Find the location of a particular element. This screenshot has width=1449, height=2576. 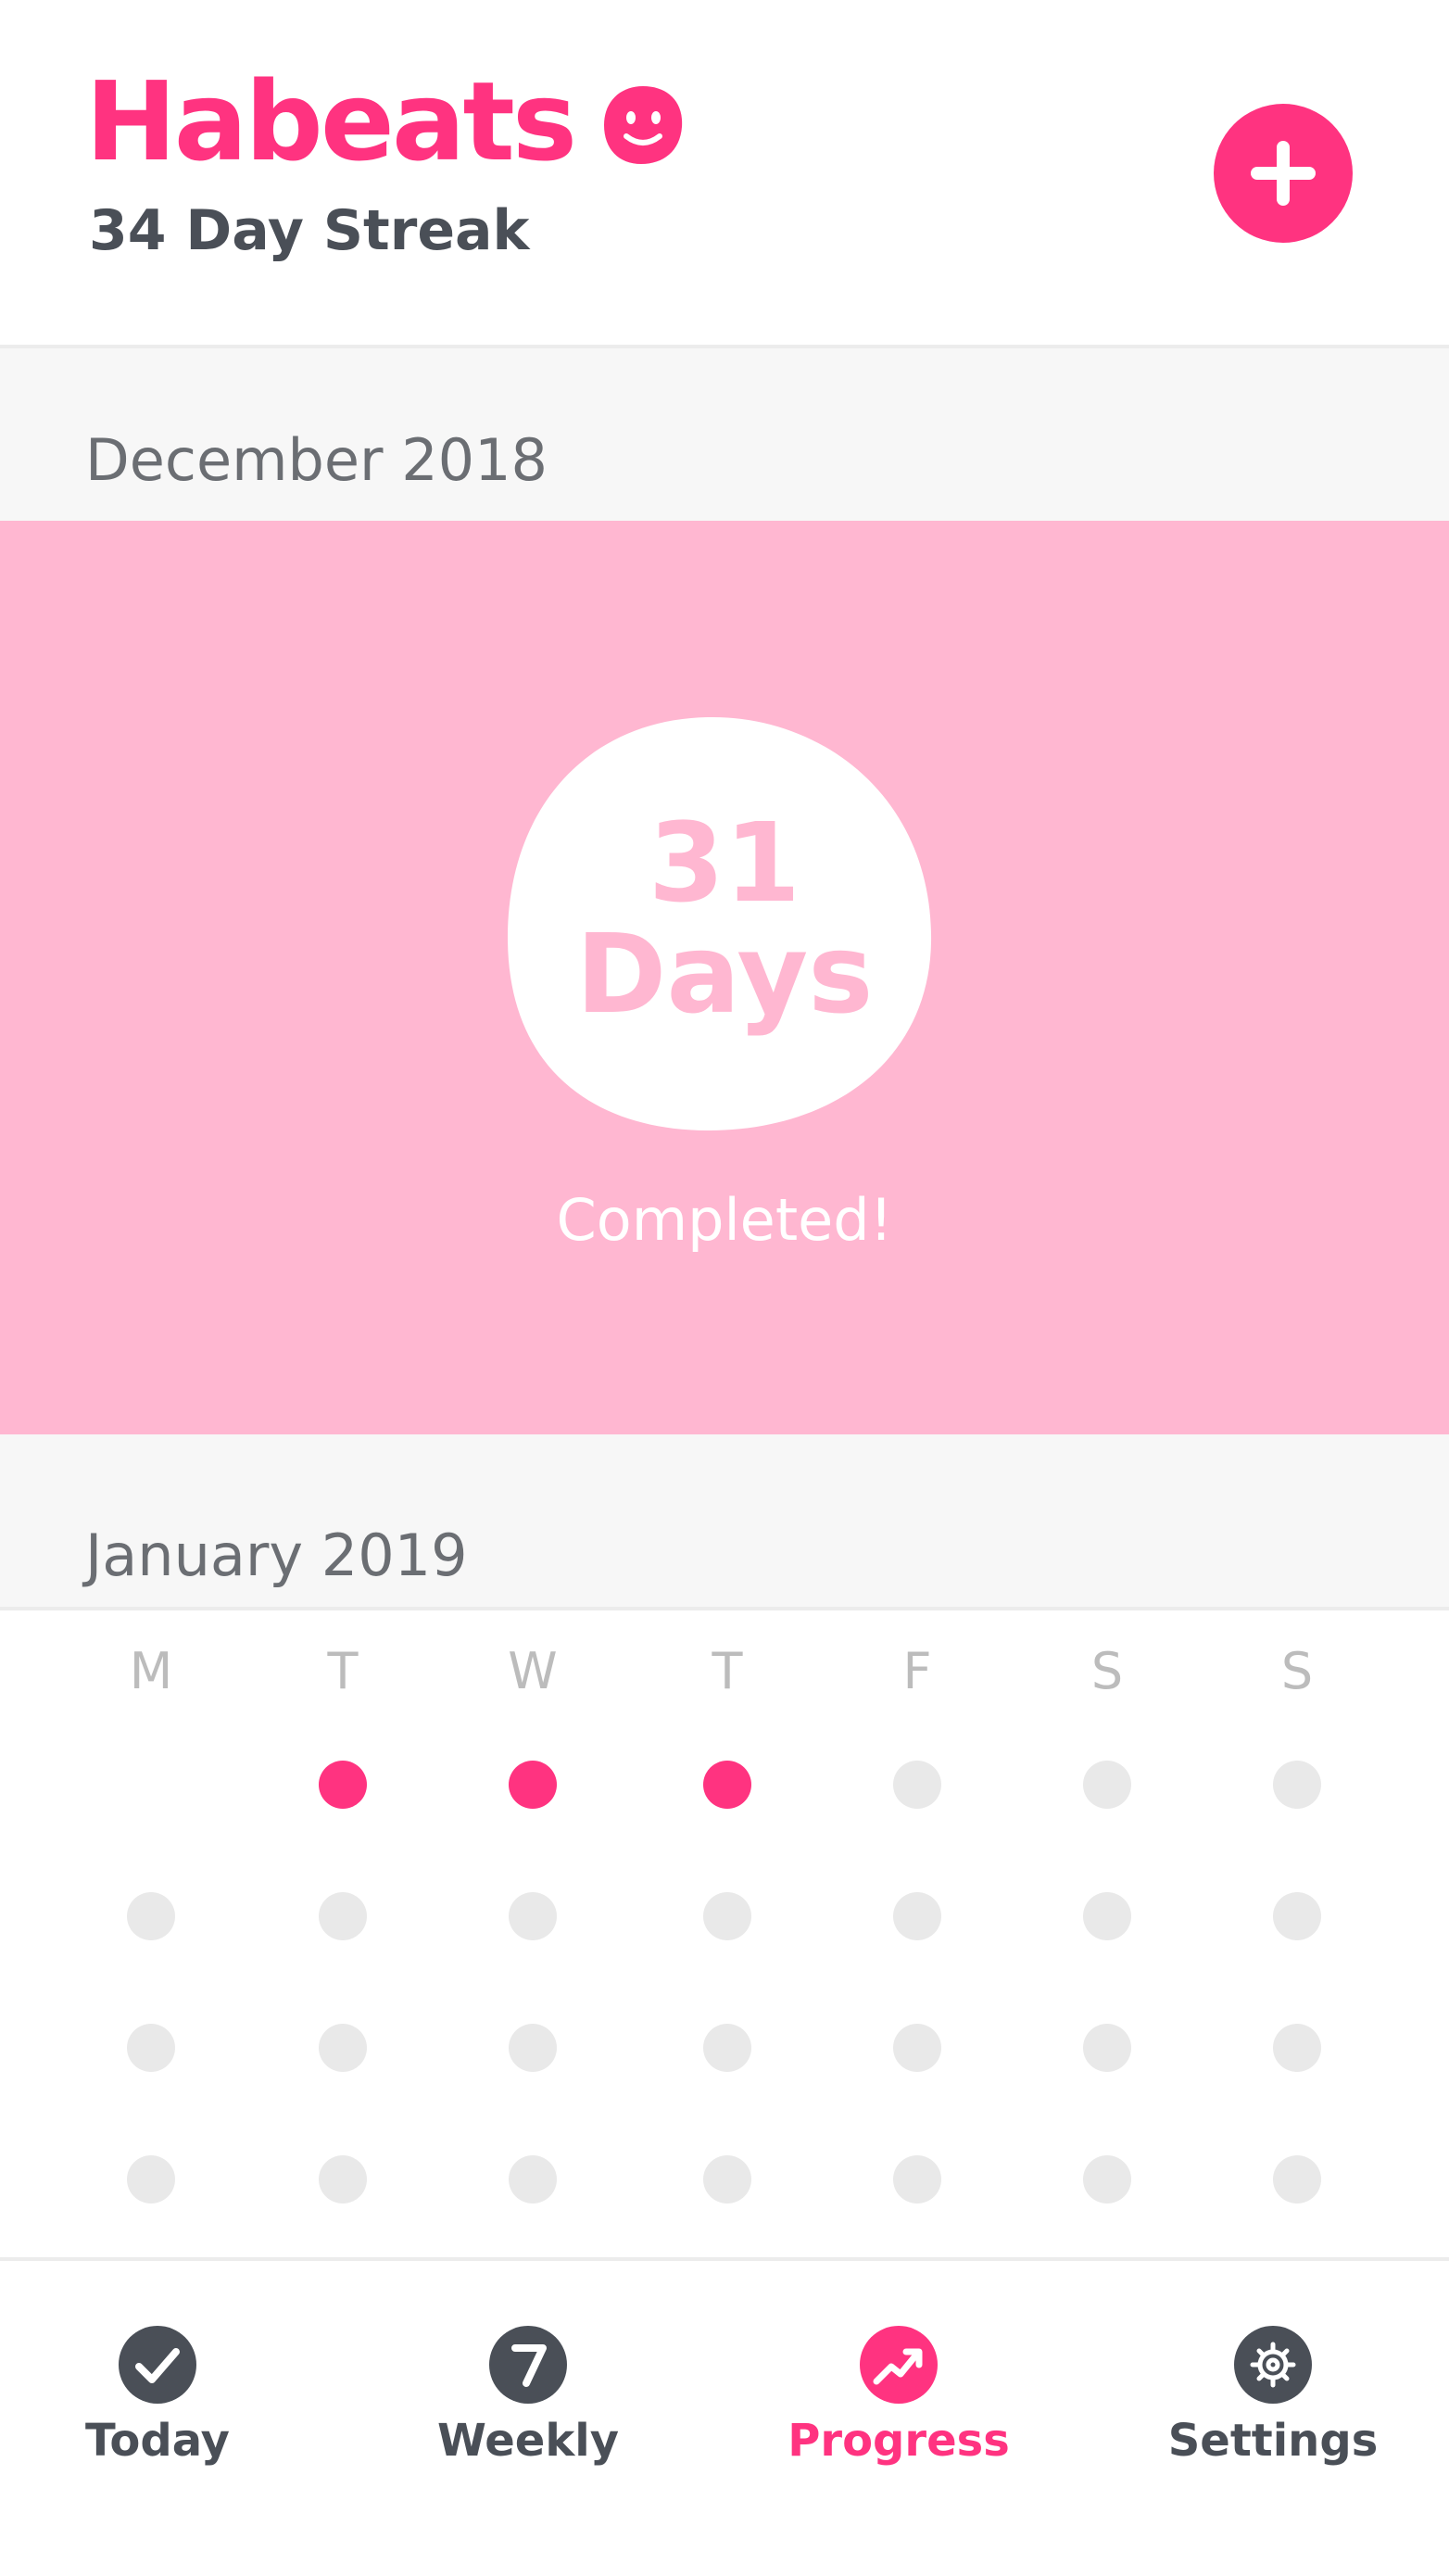

tab-settings: Settings is located at coordinates (1273, 2396).